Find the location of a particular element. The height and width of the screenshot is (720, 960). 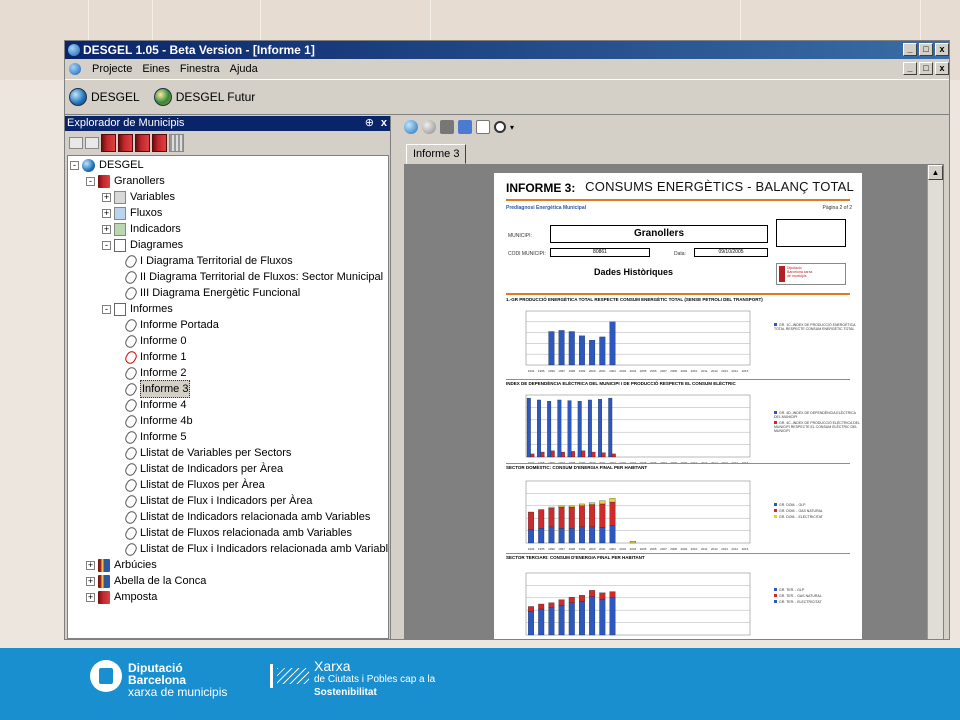

x-tick-label: 2014 is located at coordinates (734, 639).